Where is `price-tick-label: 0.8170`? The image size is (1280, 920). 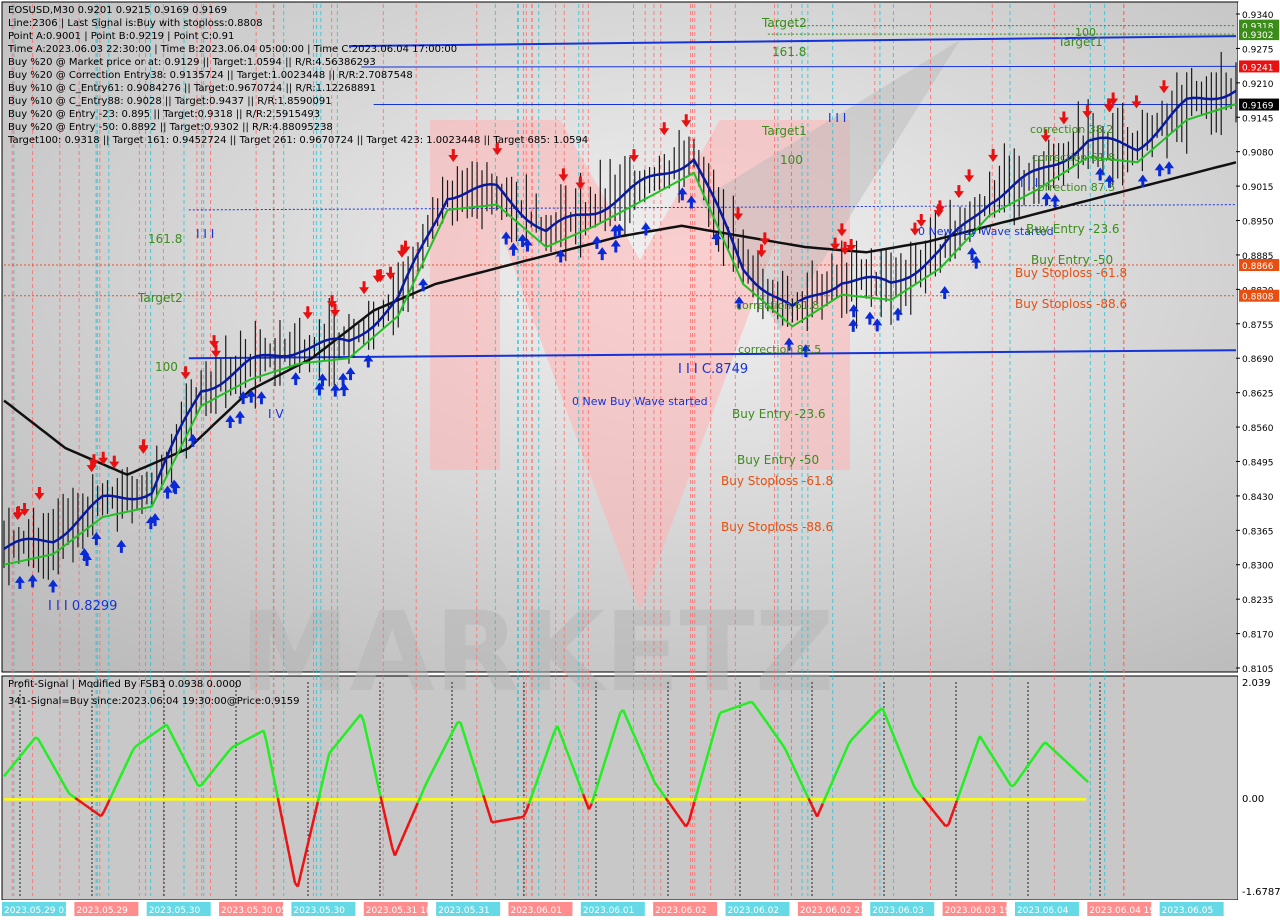
price-tick-label: 0.8170 is located at coordinates (1258, 636).